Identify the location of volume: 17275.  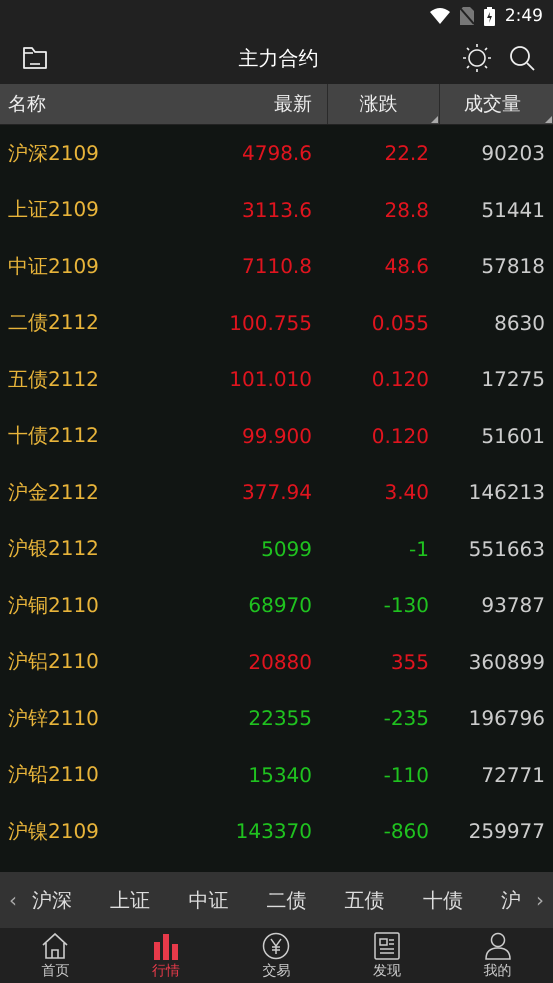
(513, 379).